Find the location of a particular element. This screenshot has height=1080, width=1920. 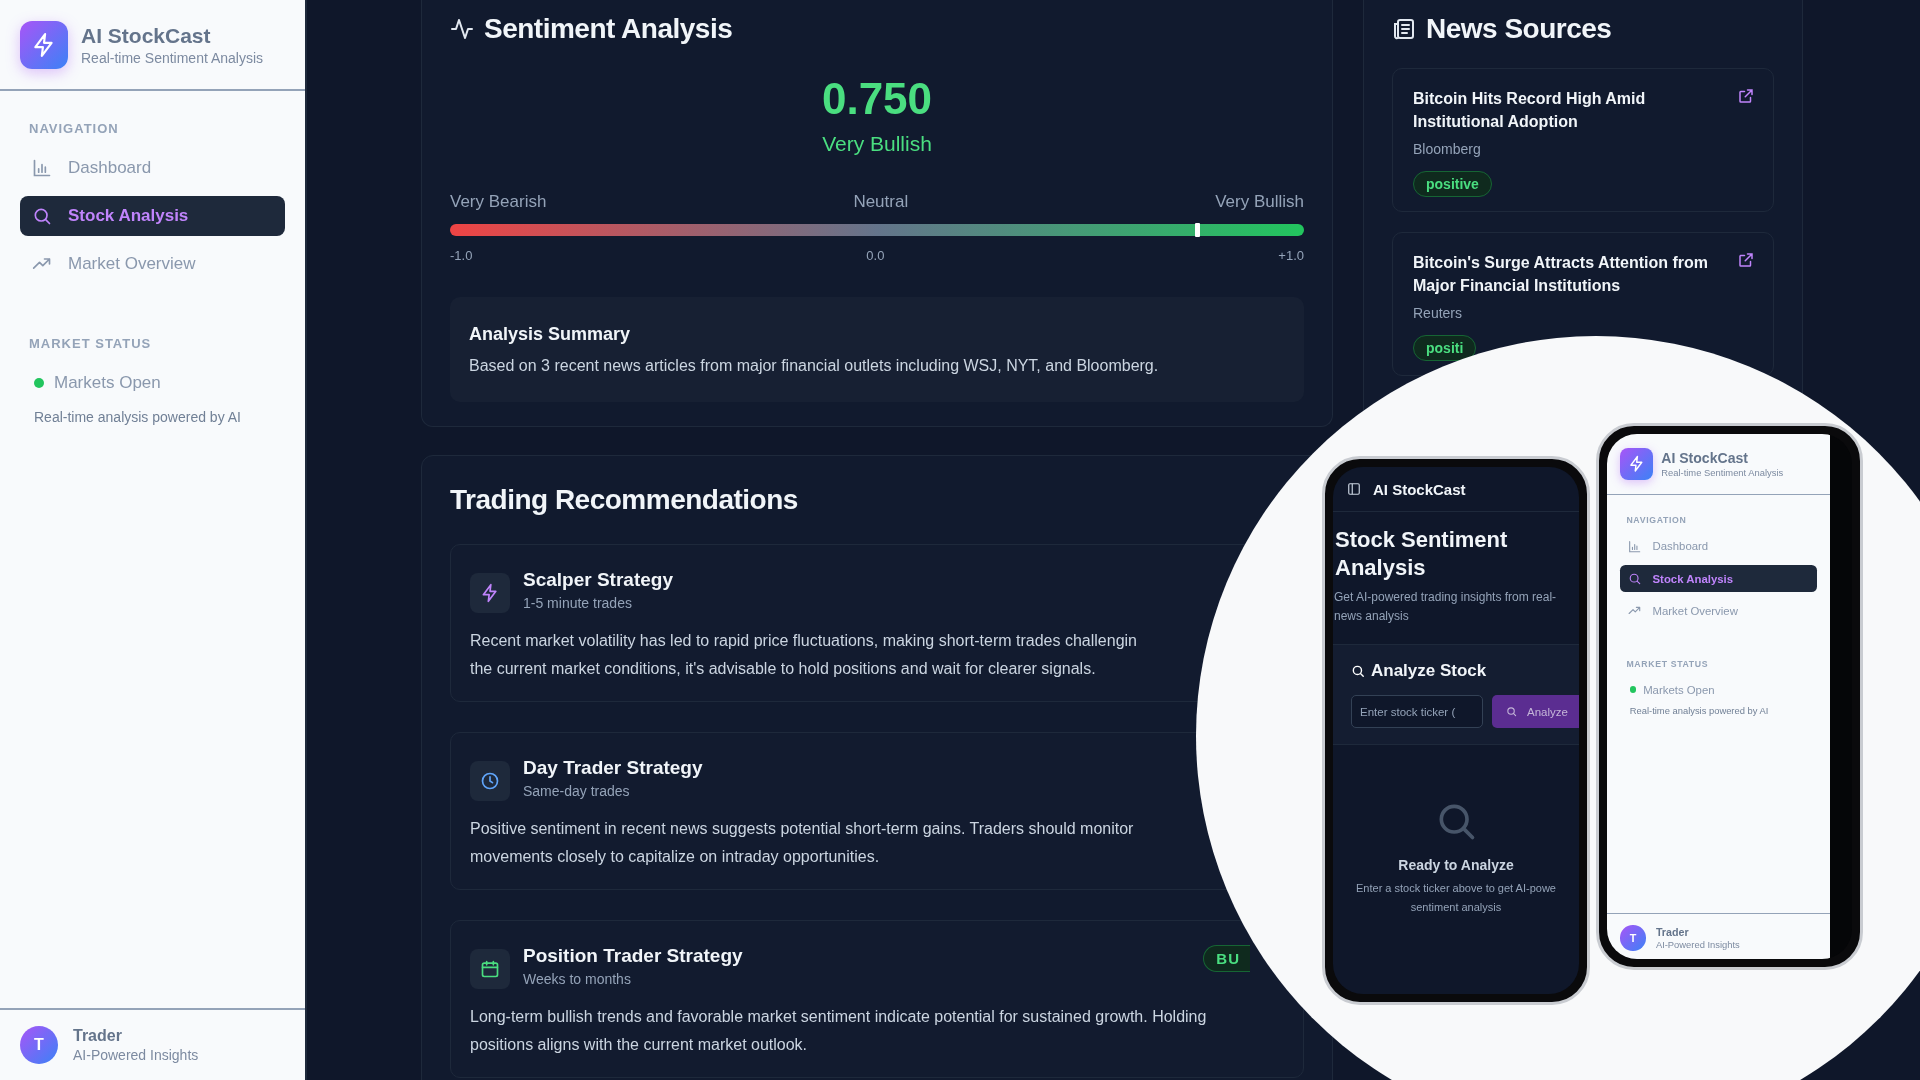

empty-state-title: Ready to Analyze is located at coordinates (1456, 865).